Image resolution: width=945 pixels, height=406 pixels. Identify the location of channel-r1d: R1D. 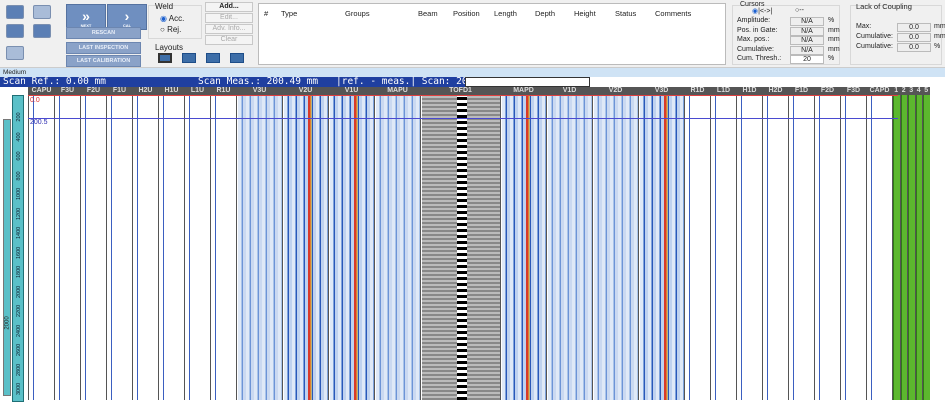
(697, 243).